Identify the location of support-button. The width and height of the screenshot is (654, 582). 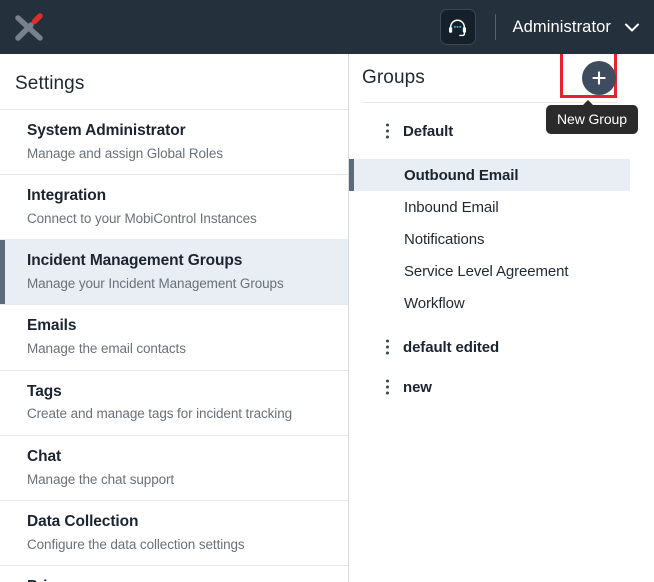
(457, 27).